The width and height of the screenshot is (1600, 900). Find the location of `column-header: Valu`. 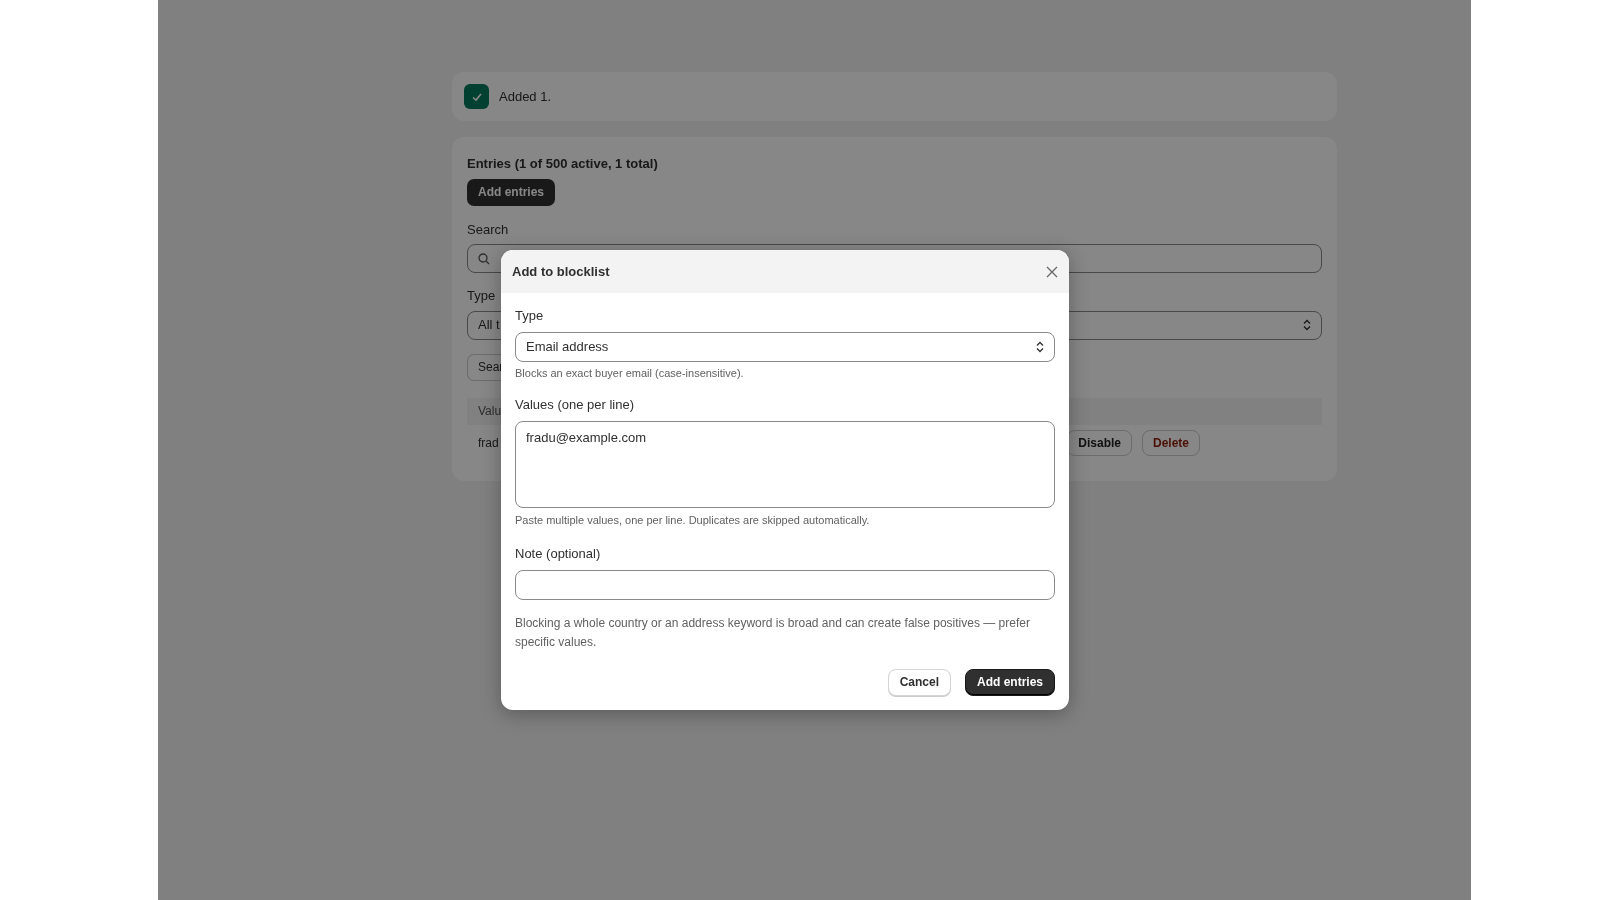

column-header: Valu is located at coordinates (490, 411).